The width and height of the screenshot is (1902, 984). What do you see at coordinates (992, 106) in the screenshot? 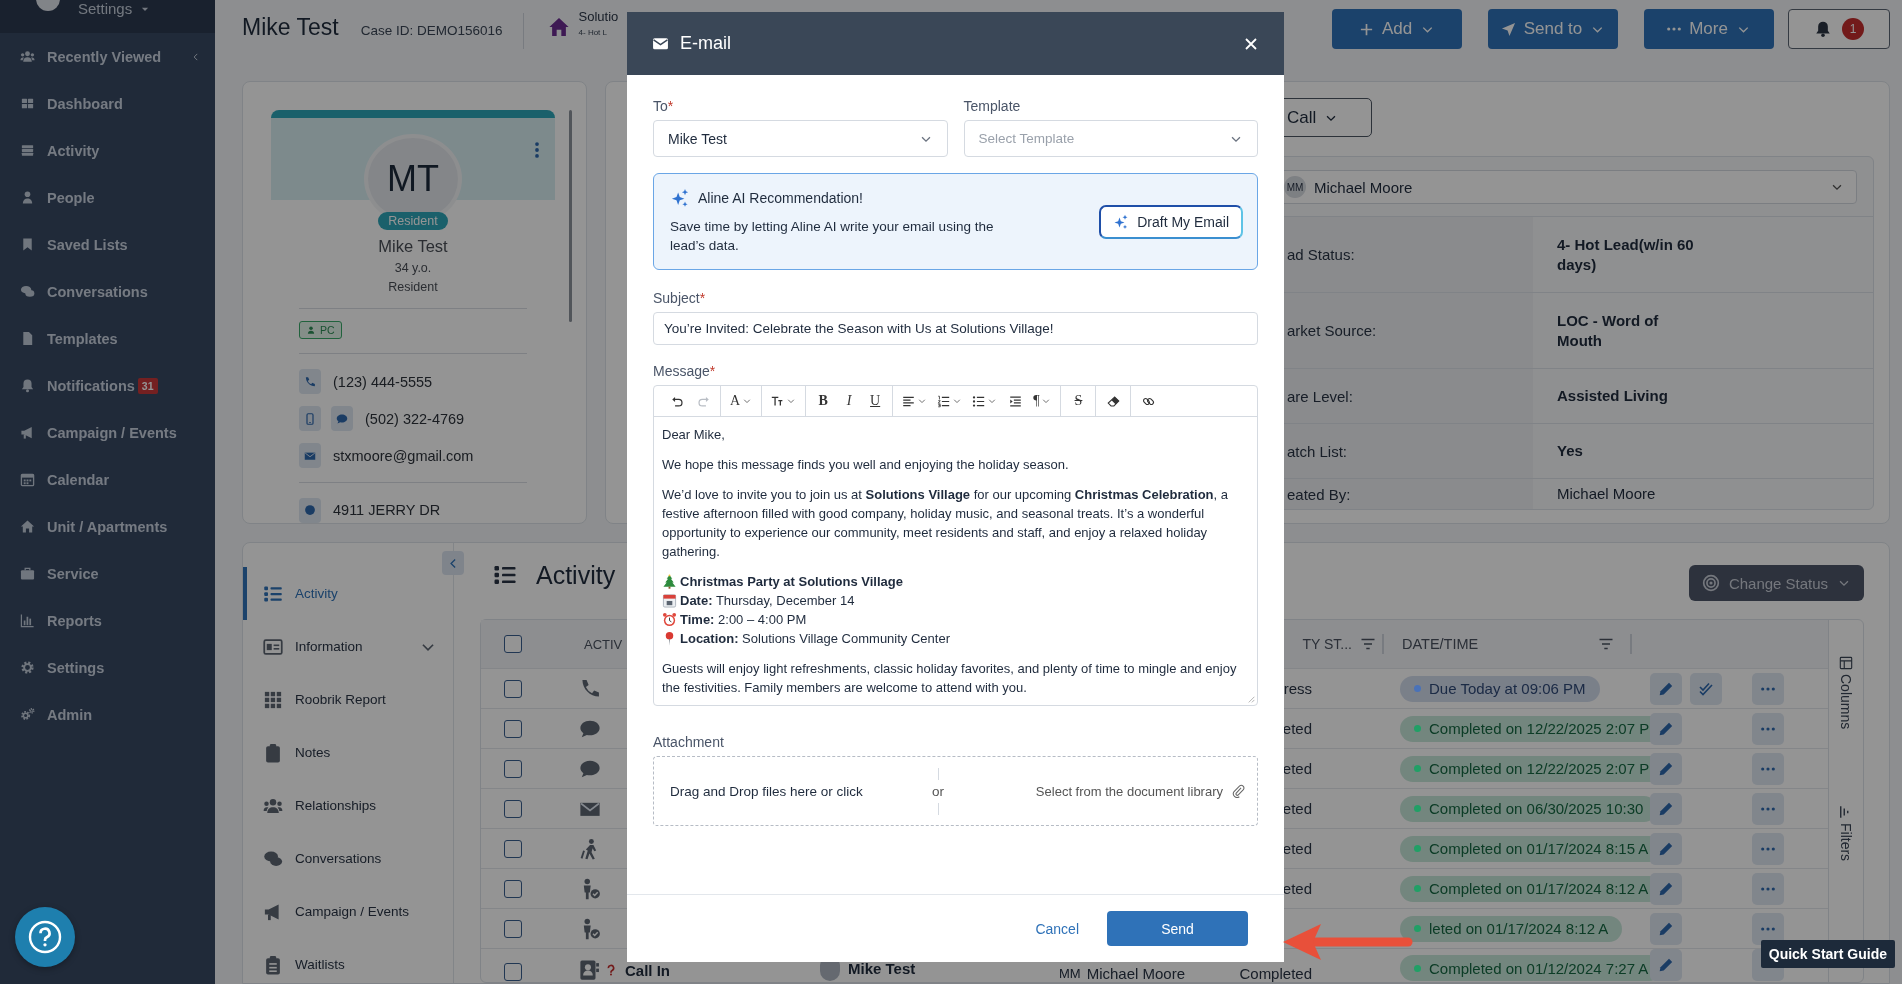
I see `template-label: Template` at bounding box center [992, 106].